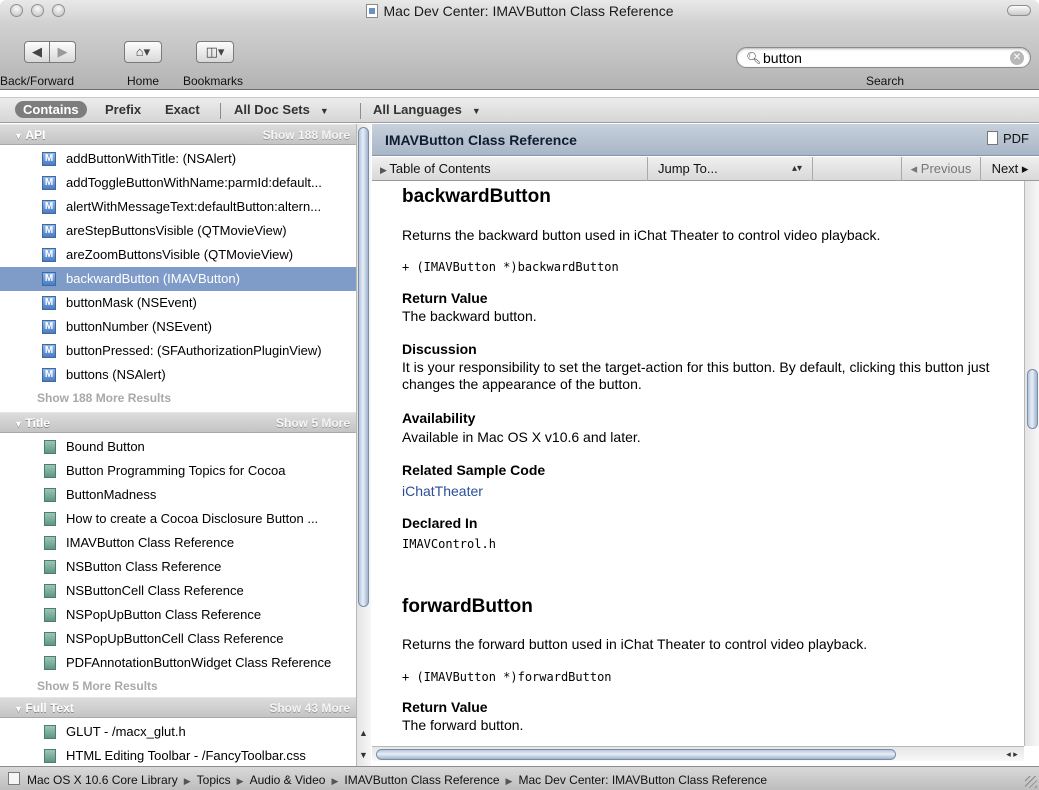 The image size is (1039, 790). I want to click on jump-to-menu: Jump To... ▴▾, so click(730, 169).